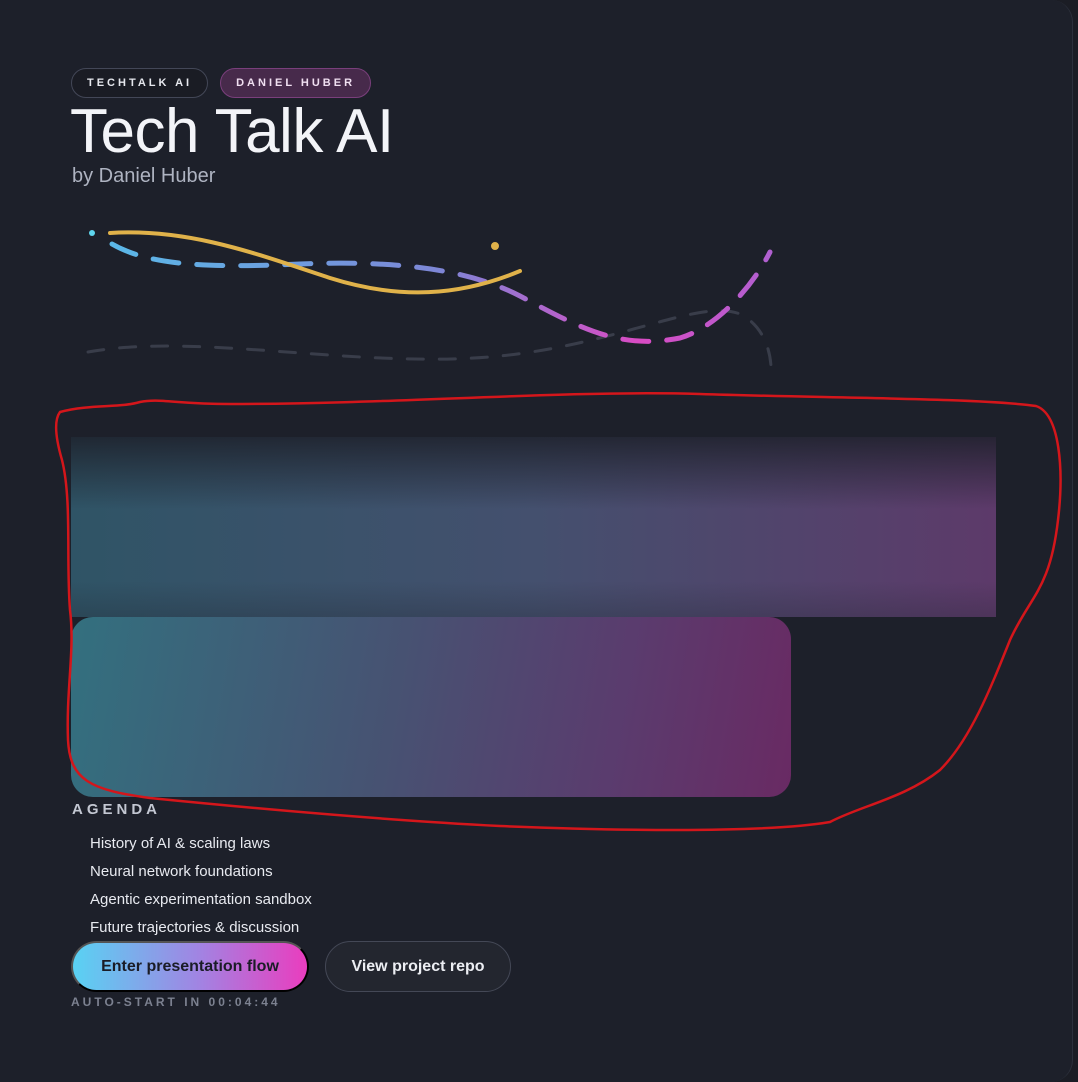 The image size is (1078, 1082). What do you see at coordinates (144, 176) in the screenshot?
I see `page-subtitle: by Daniel Huber` at bounding box center [144, 176].